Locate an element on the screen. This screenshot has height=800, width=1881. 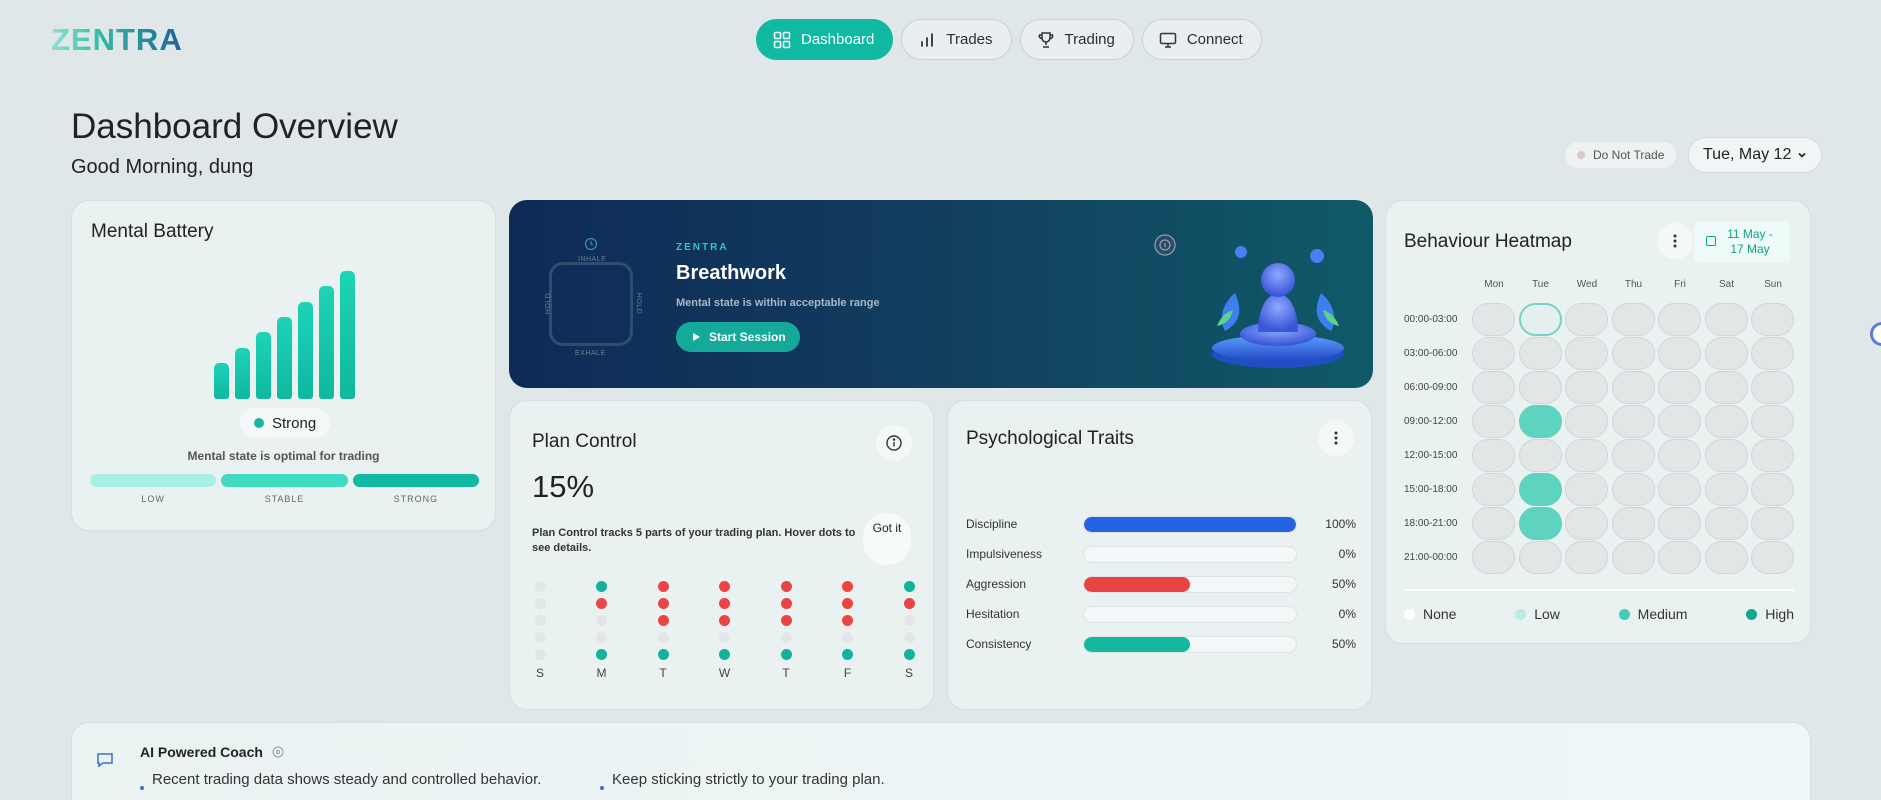
date-selector: Tue, May 12 is located at coordinates (1755, 155).